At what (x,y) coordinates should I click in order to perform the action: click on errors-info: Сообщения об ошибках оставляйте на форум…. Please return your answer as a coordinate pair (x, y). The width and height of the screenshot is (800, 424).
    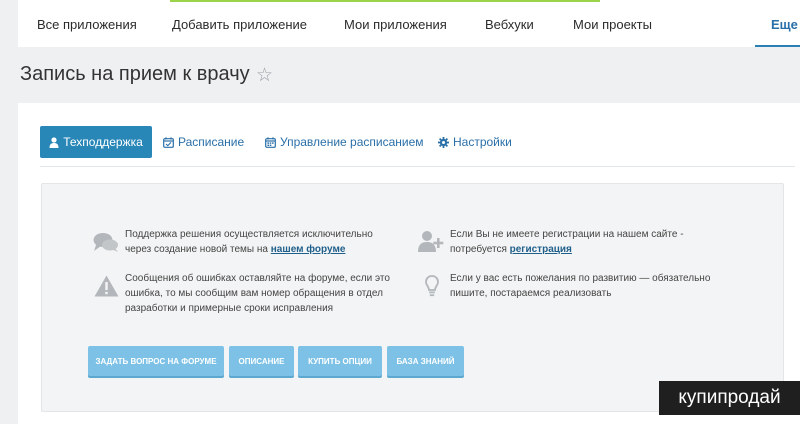
    Looking at the image, I should click on (257, 293).